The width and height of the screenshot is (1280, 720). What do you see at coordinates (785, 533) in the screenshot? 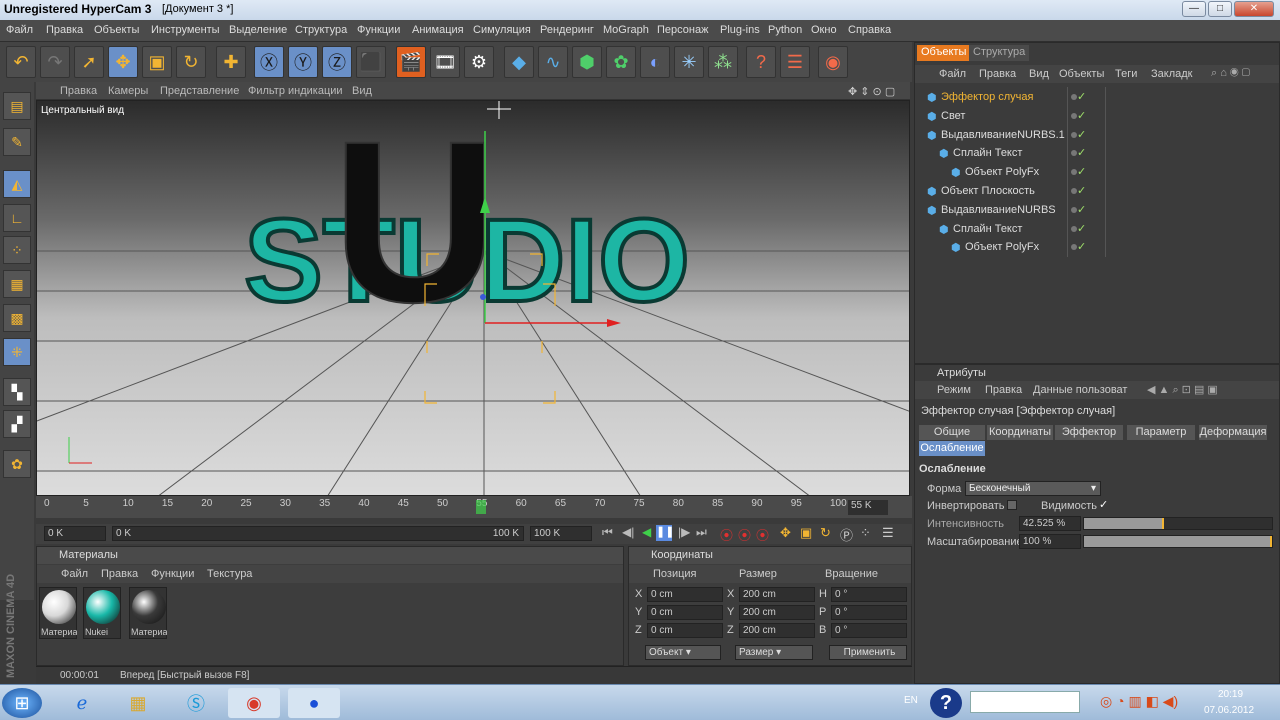
I see `key-move-icon: ✥` at bounding box center [785, 533].